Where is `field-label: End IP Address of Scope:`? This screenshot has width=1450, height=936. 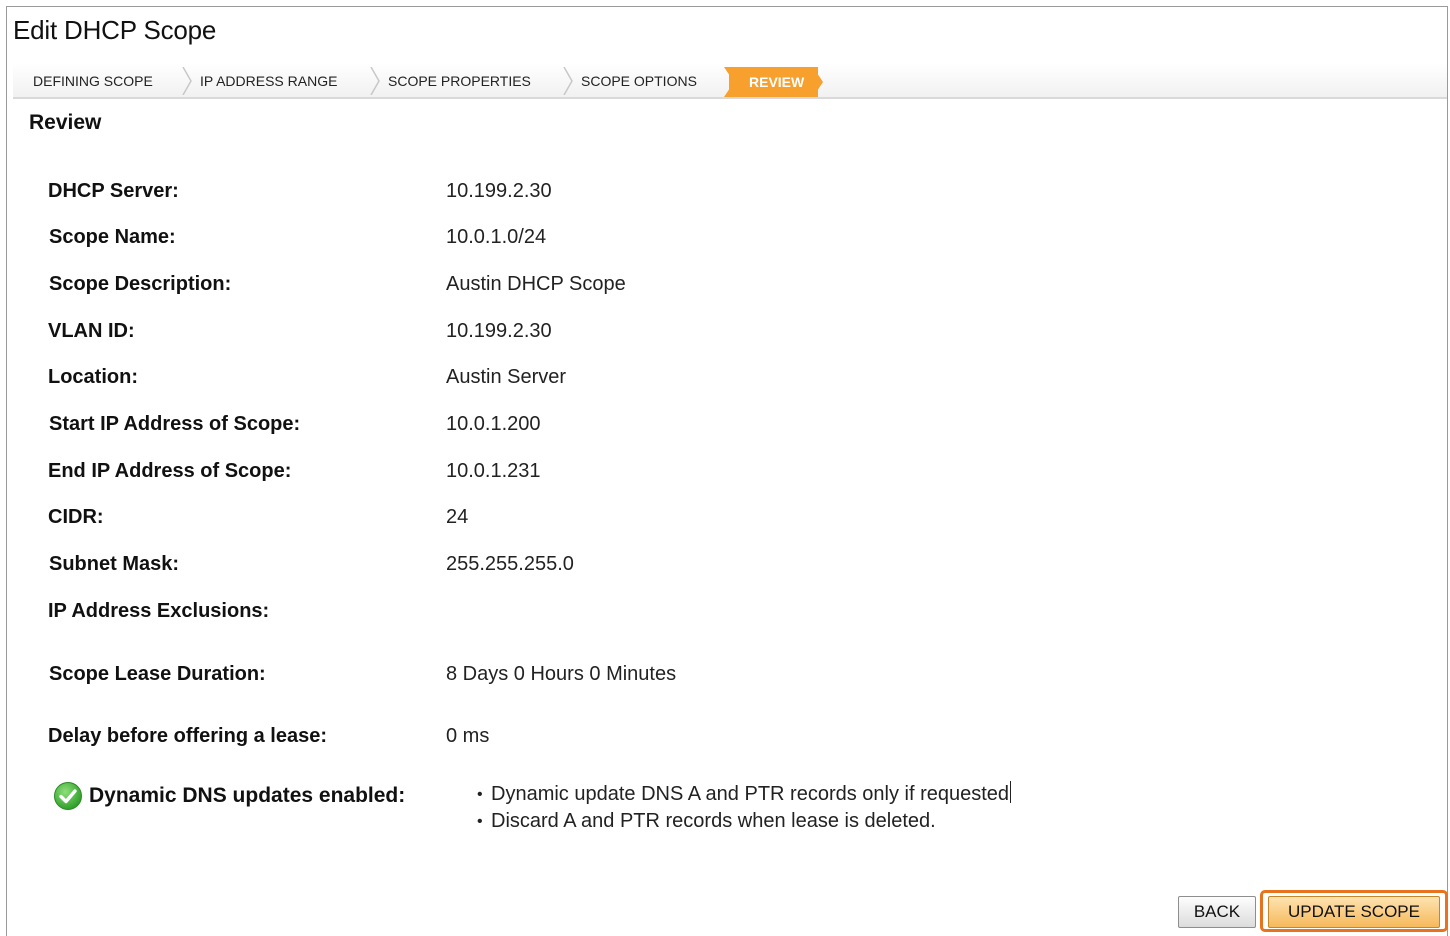
field-label: End IP Address of Scope: is located at coordinates (170, 471).